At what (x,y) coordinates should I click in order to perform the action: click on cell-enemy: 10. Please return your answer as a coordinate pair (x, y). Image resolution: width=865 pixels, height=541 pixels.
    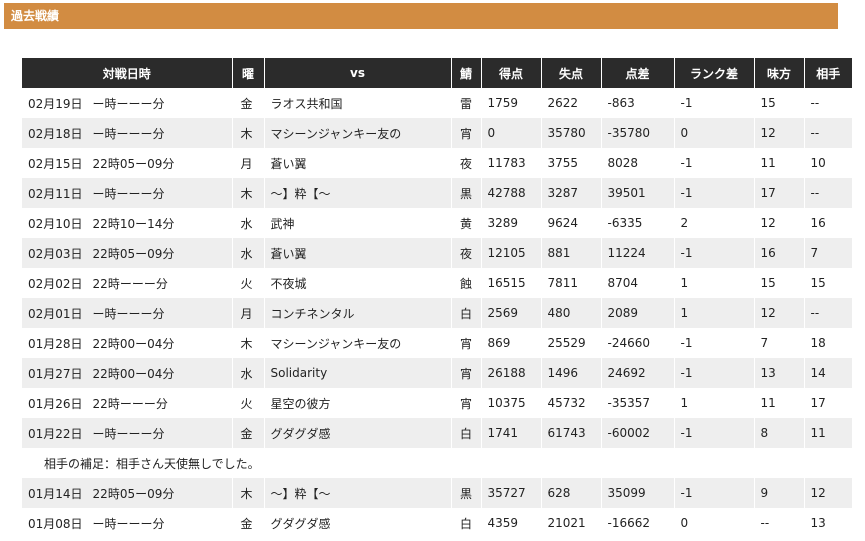
    Looking at the image, I should click on (828, 163).